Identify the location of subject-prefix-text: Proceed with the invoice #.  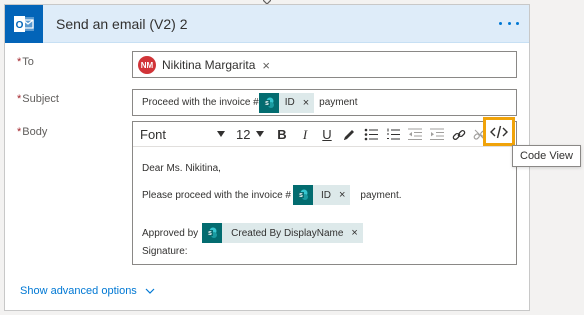
(200, 102).